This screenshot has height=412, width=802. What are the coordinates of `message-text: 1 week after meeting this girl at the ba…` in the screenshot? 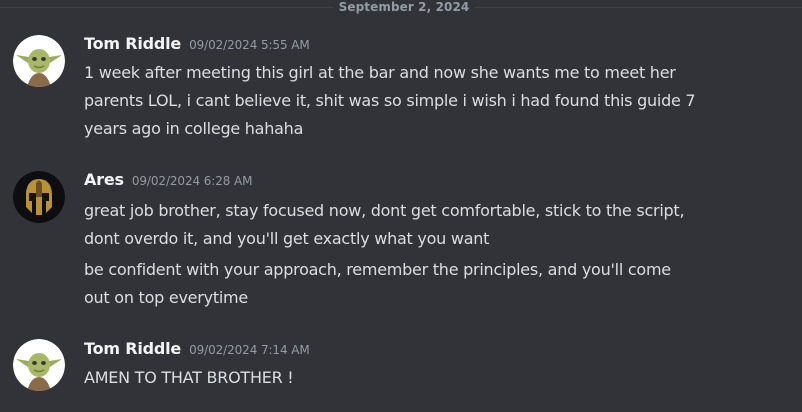 It's located at (390, 100).